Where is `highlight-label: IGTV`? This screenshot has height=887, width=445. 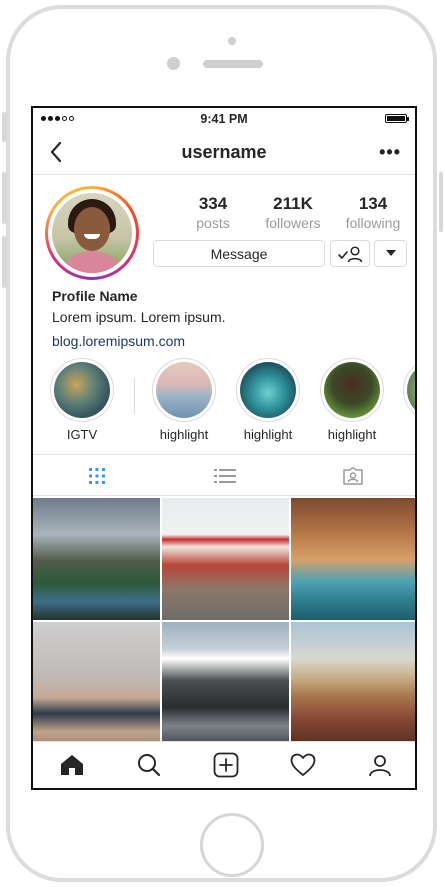
highlight-label: IGTV is located at coordinates (82, 434).